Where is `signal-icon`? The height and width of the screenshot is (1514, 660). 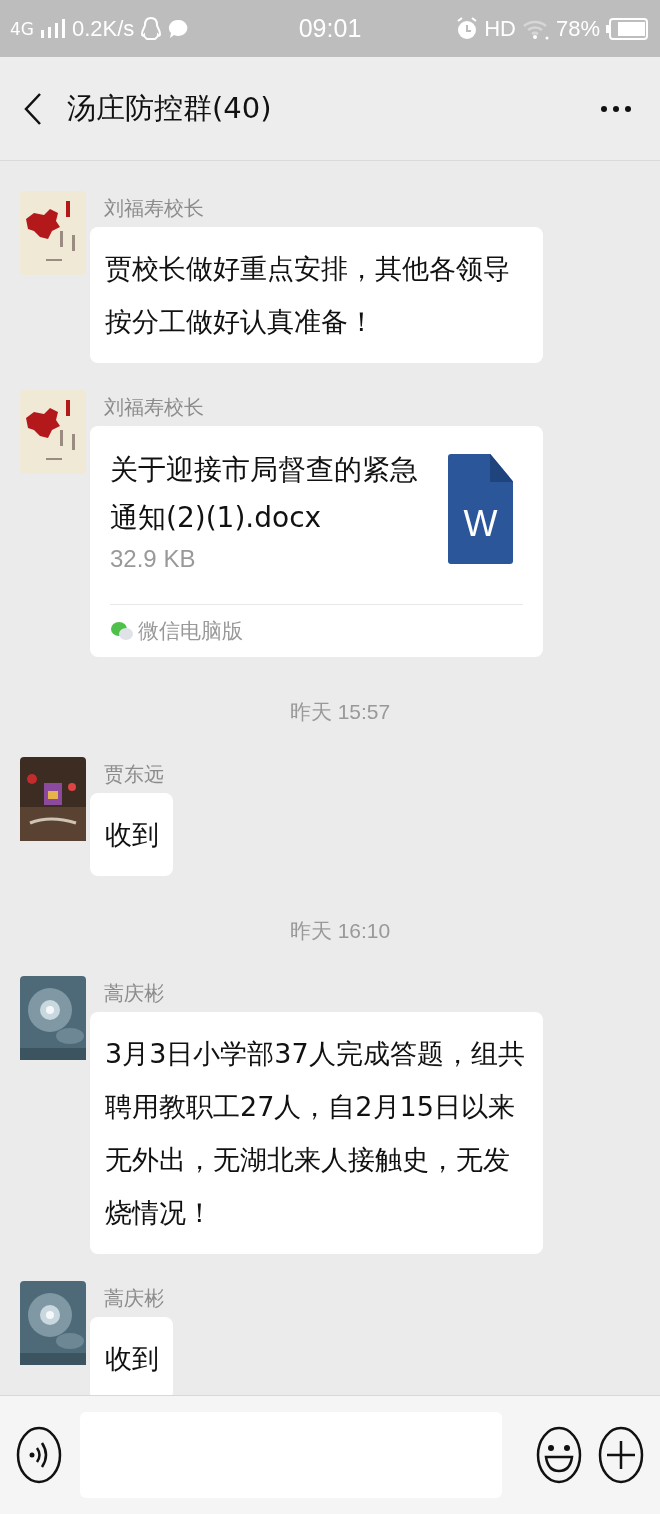
signal-icon is located at coordinates (53, 28).